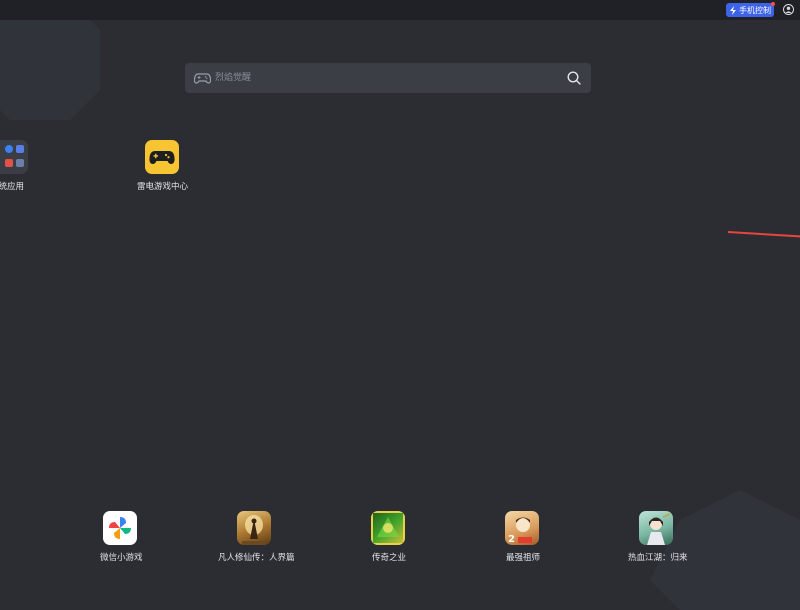  Describe the element at coordinates (755, 10) in the screenshot. I see `phone-control-label: 手机控制` at that location.